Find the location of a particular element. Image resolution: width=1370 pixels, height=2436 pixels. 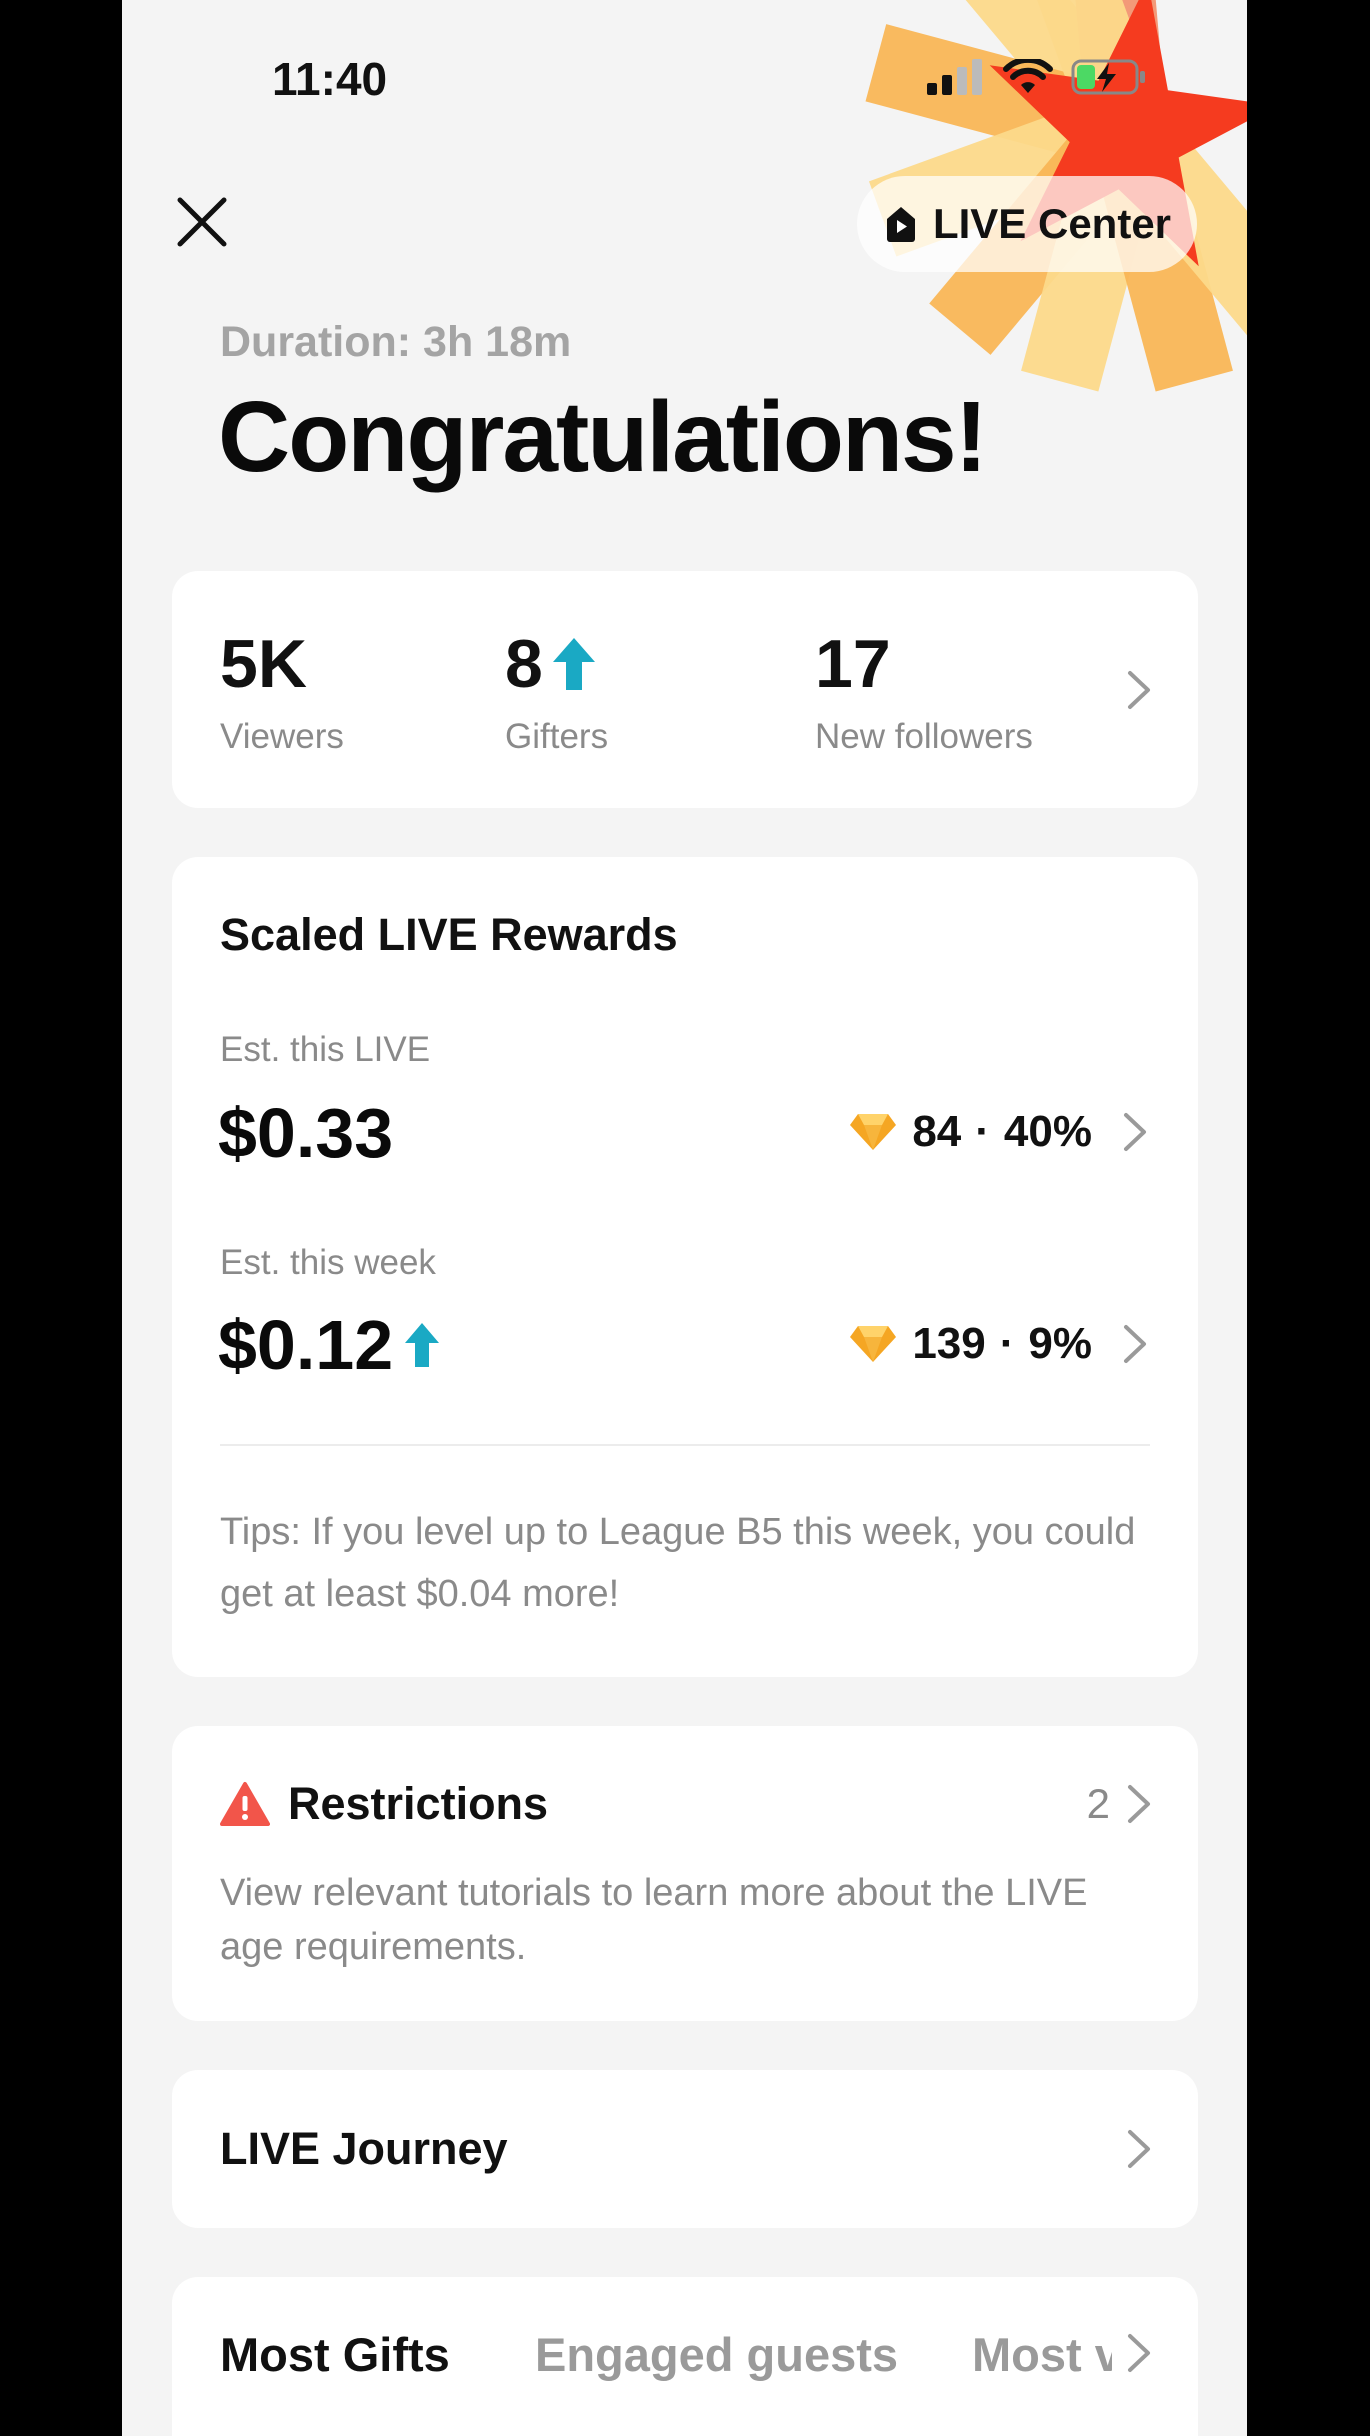

live-journey-card: LIVE Journey is located at coordinates (685, 2149).